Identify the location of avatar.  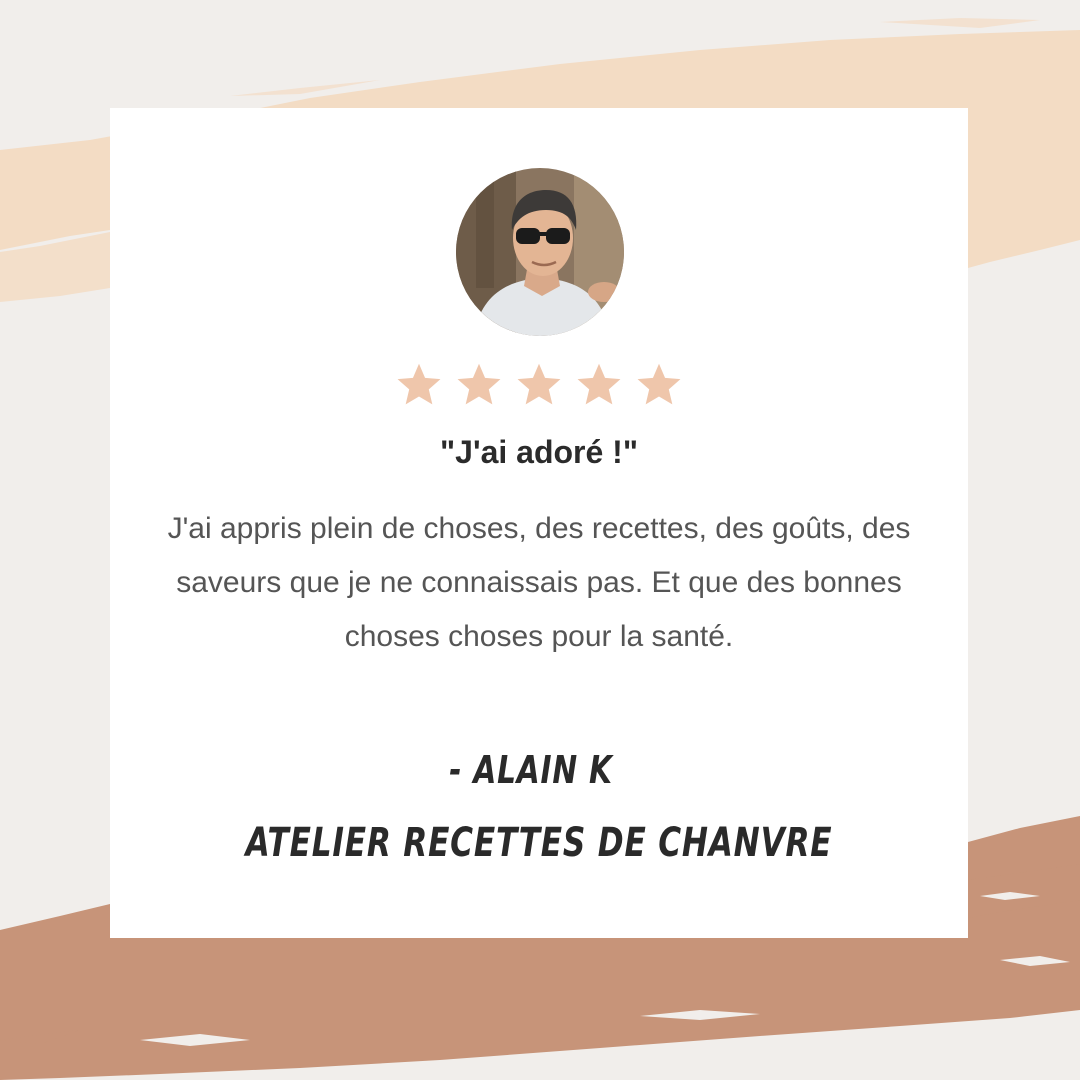
(540, 252).